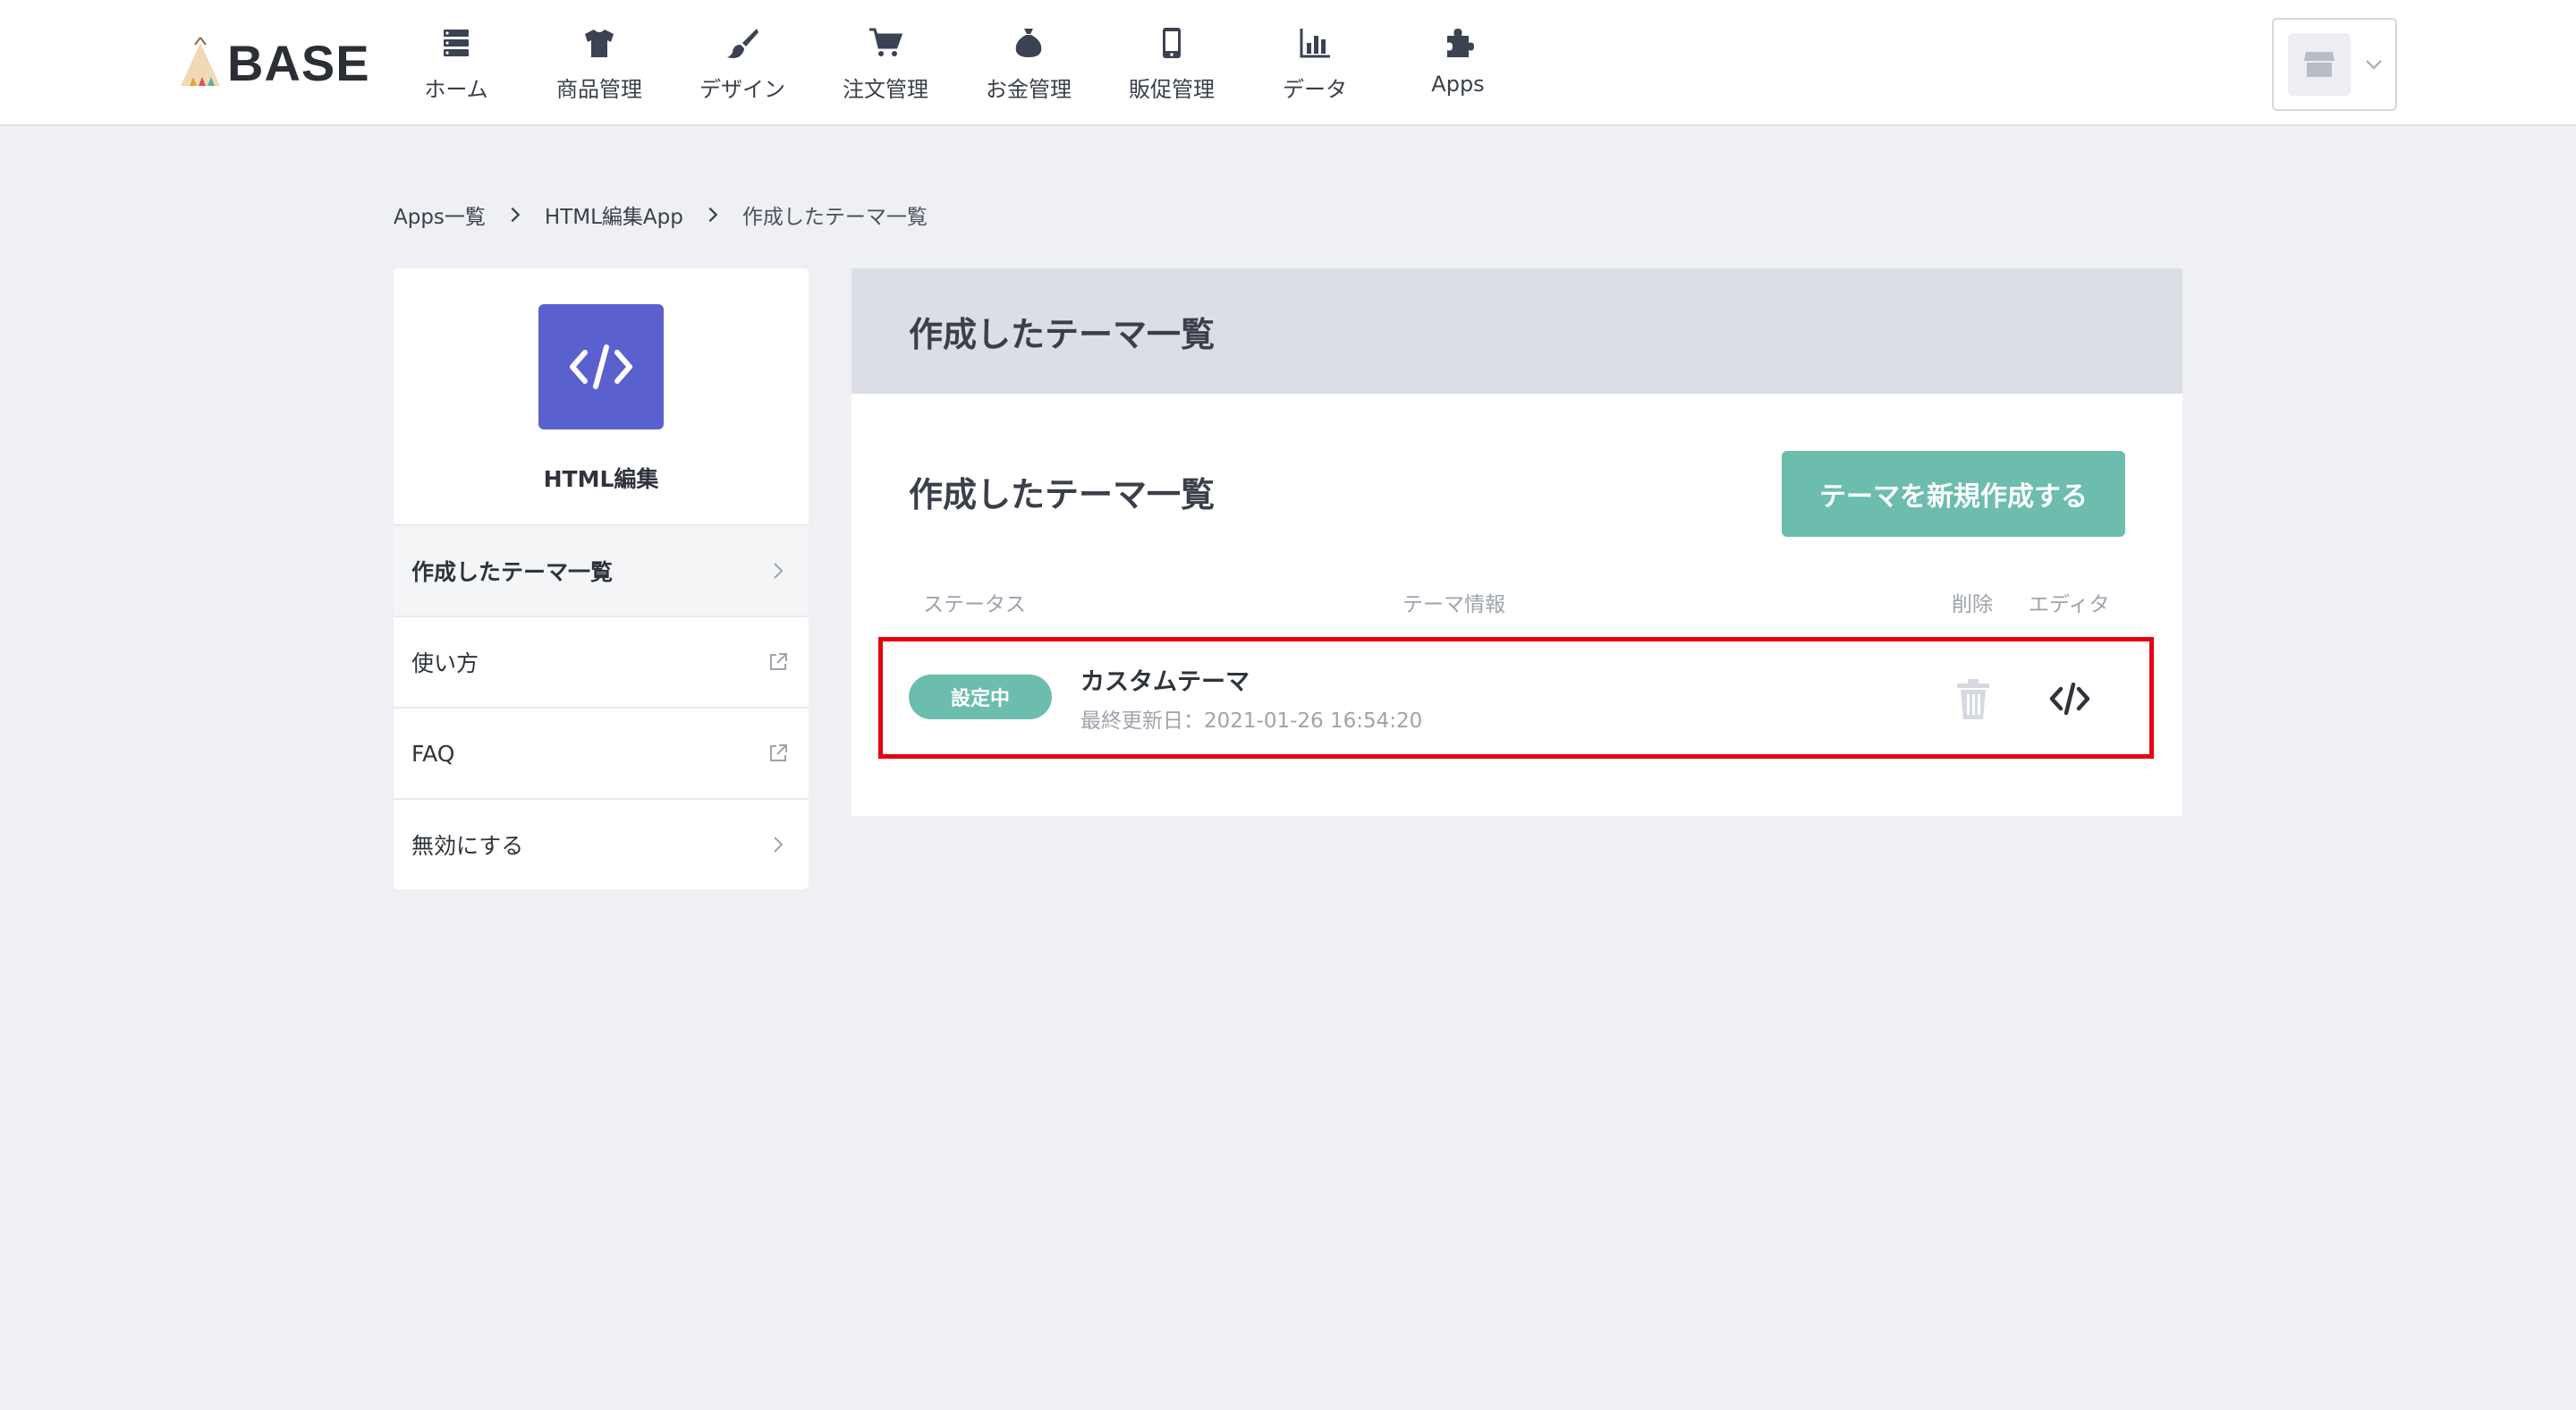 Image resolution: width=2576 pixels, height=1410 pixels. What do you see at coordinates (1165, 682) in the screenshot?
I see `theme-name: カスタムテーマ` at bounding box center [1165, 682].